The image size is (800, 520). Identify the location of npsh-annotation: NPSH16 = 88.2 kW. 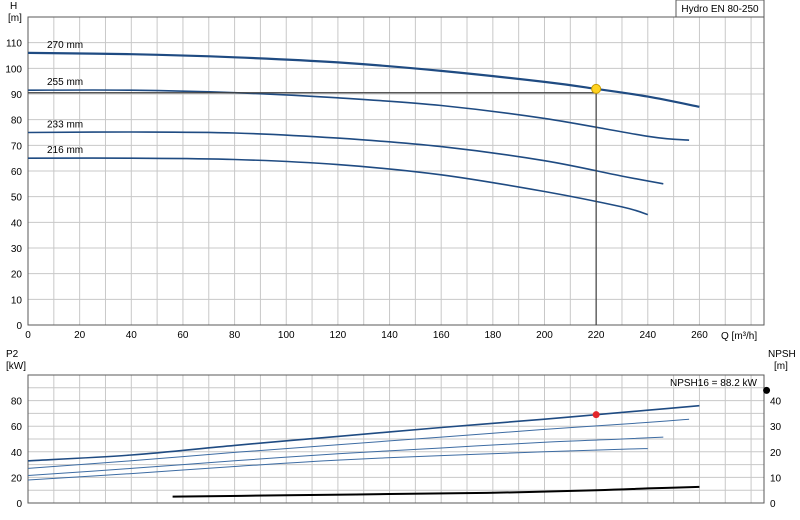
(714, 383).